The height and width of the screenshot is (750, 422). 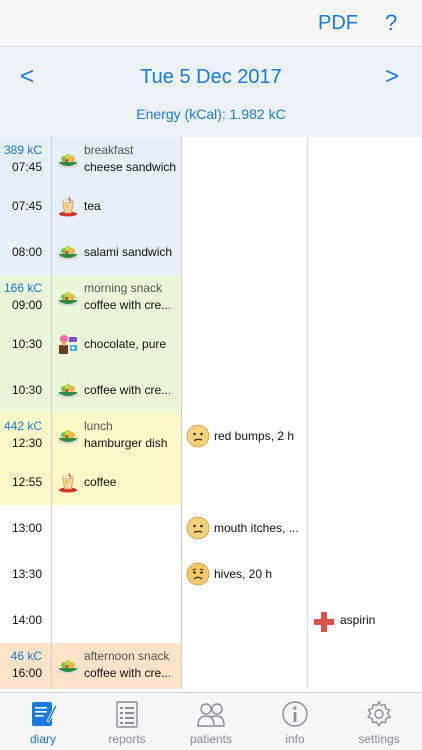 I want to click on time-cell: 166 kC 09:00, so click(x=26, y=298).